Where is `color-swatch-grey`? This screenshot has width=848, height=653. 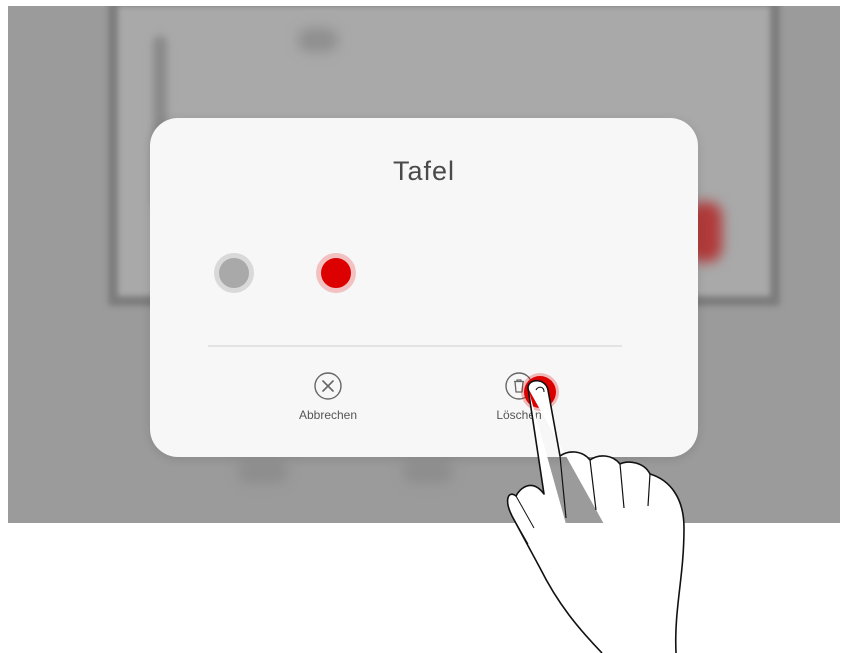
color-swatch-grey is located at coordinates (234, 273).